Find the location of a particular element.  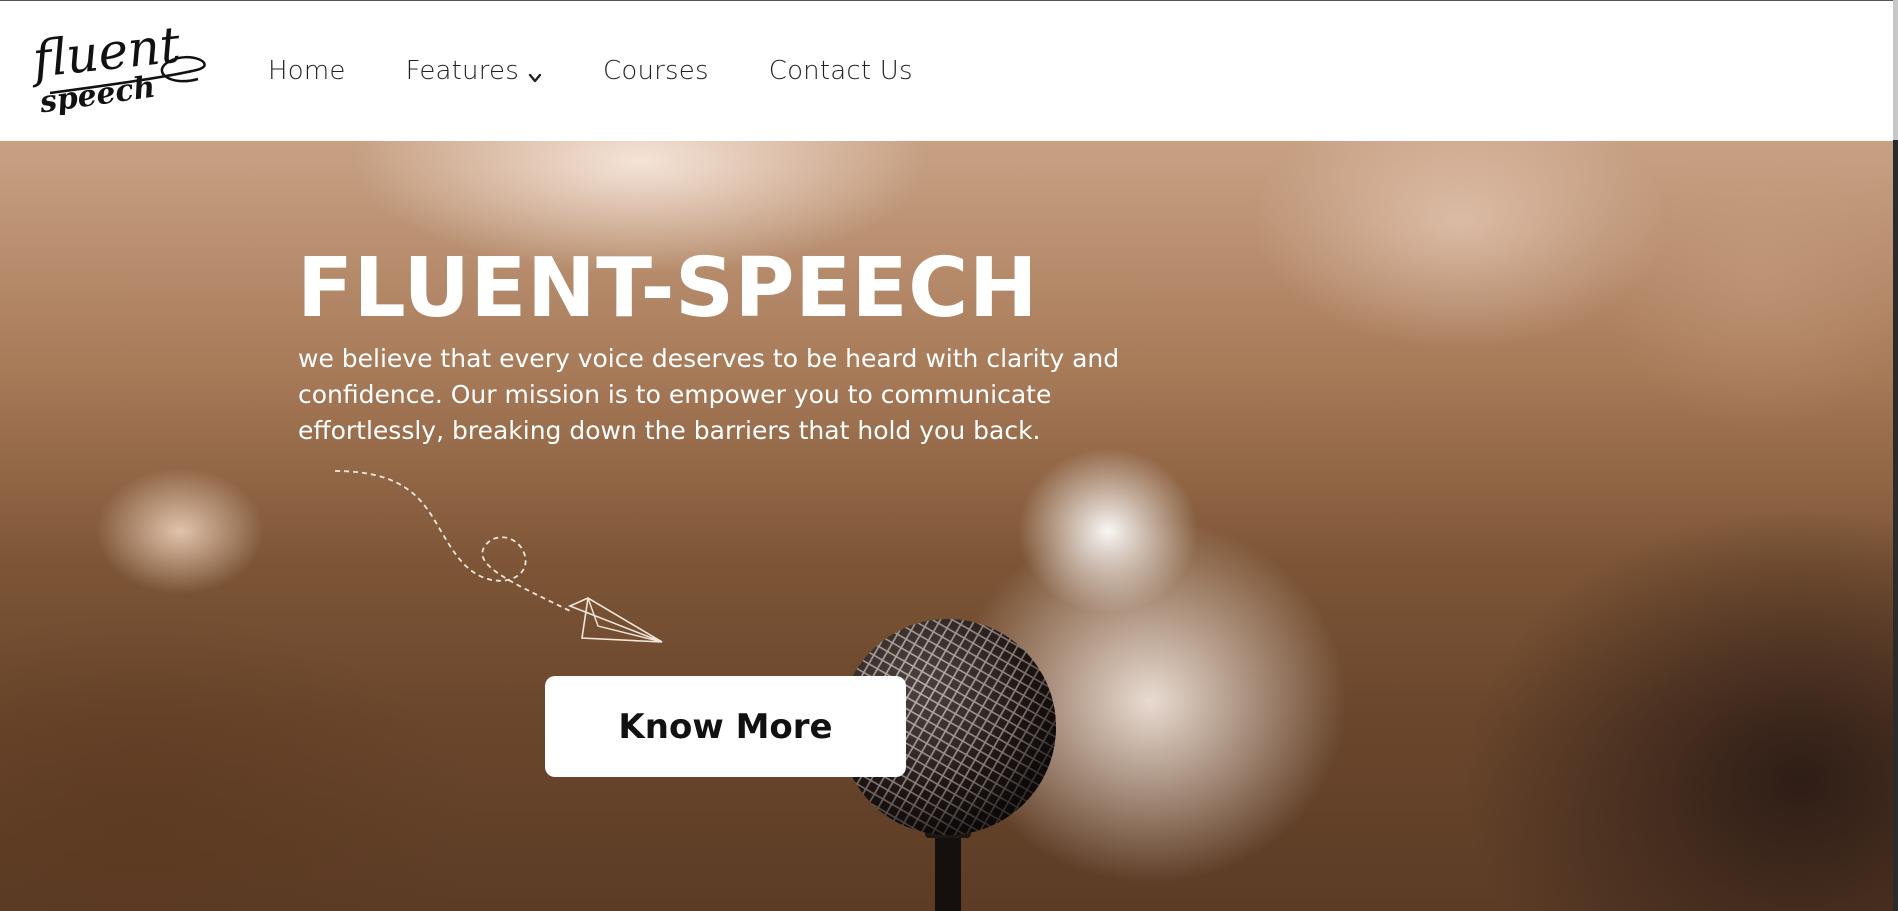

main-nav: Home Features Courses Contact Us is located at coordinates (620, 71).